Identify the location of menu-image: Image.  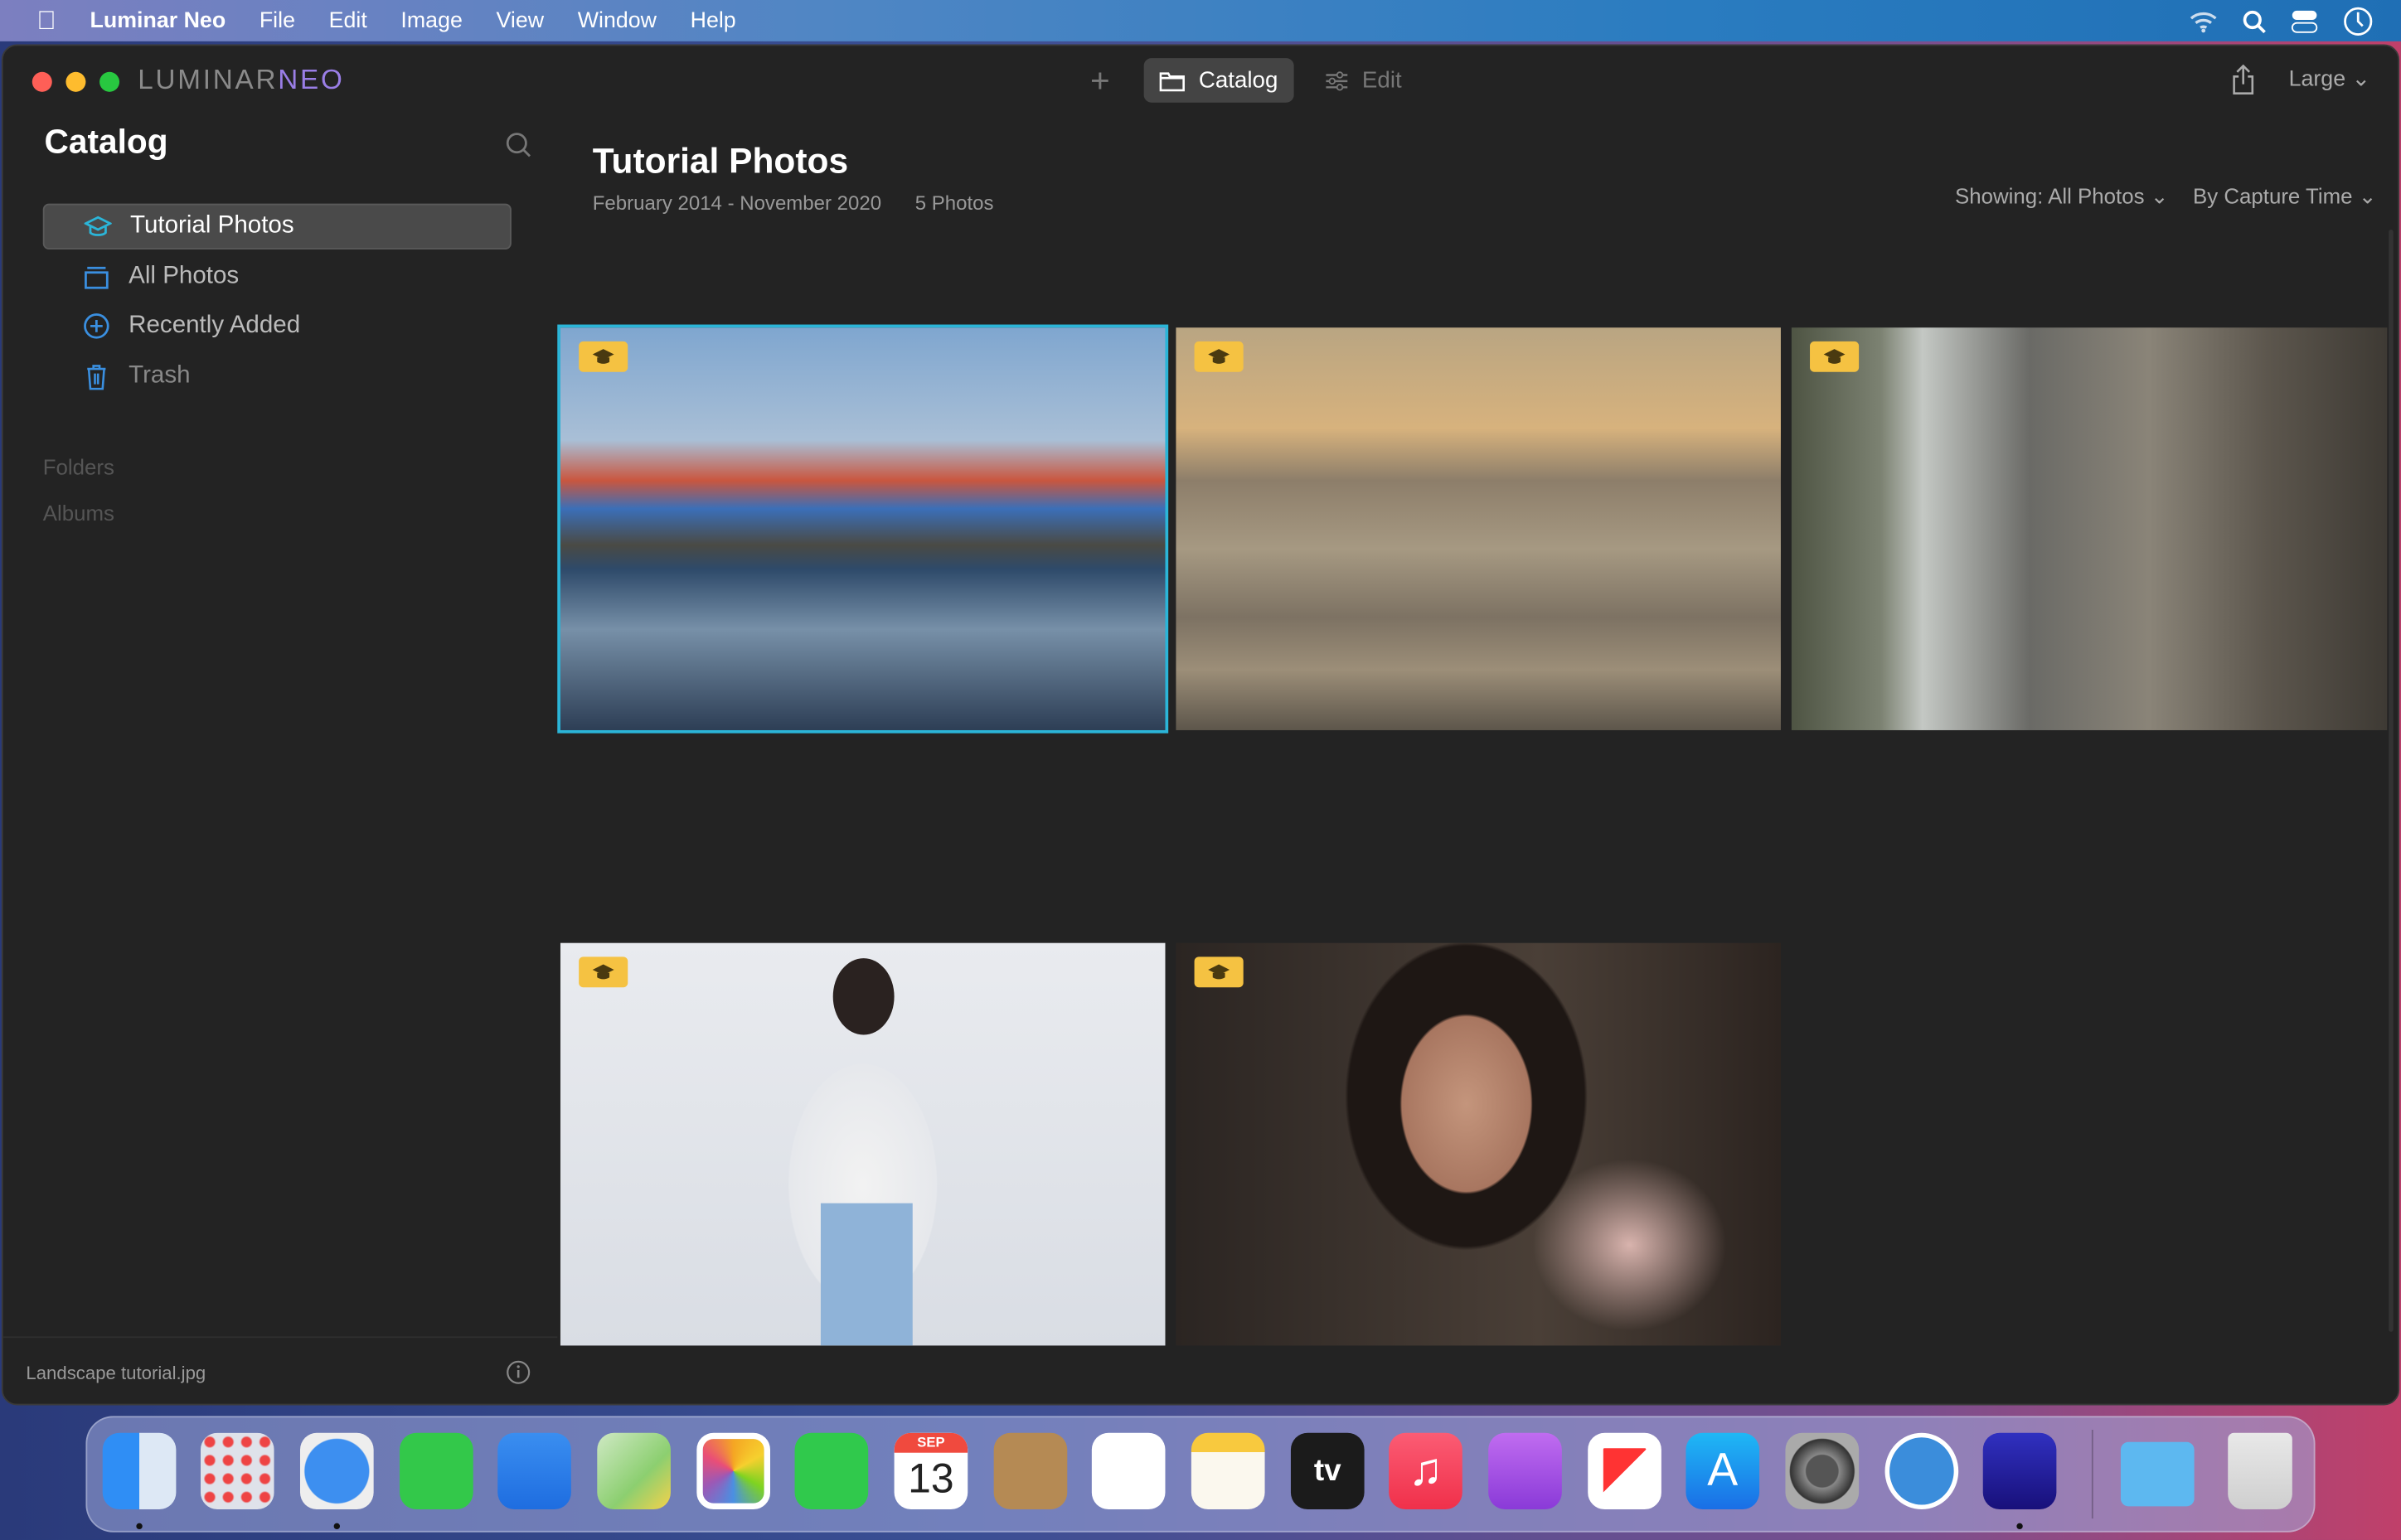
(431, 20).